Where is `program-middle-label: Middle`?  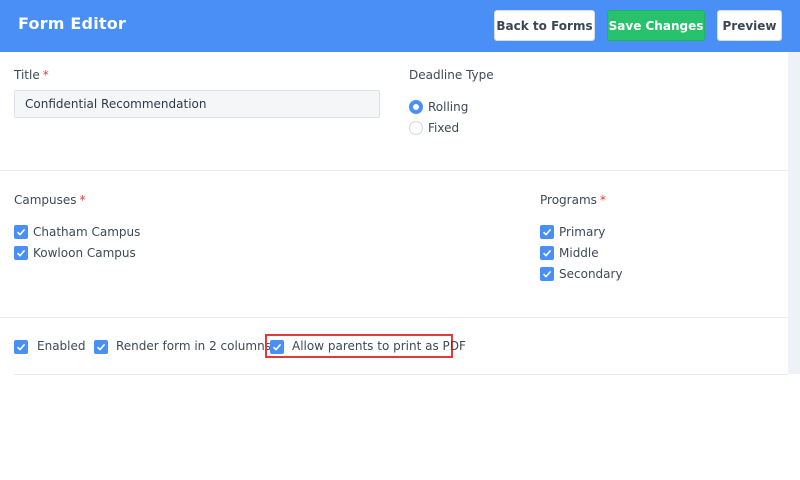 program-middle-label: Middle is located at coordinates (579, 253).